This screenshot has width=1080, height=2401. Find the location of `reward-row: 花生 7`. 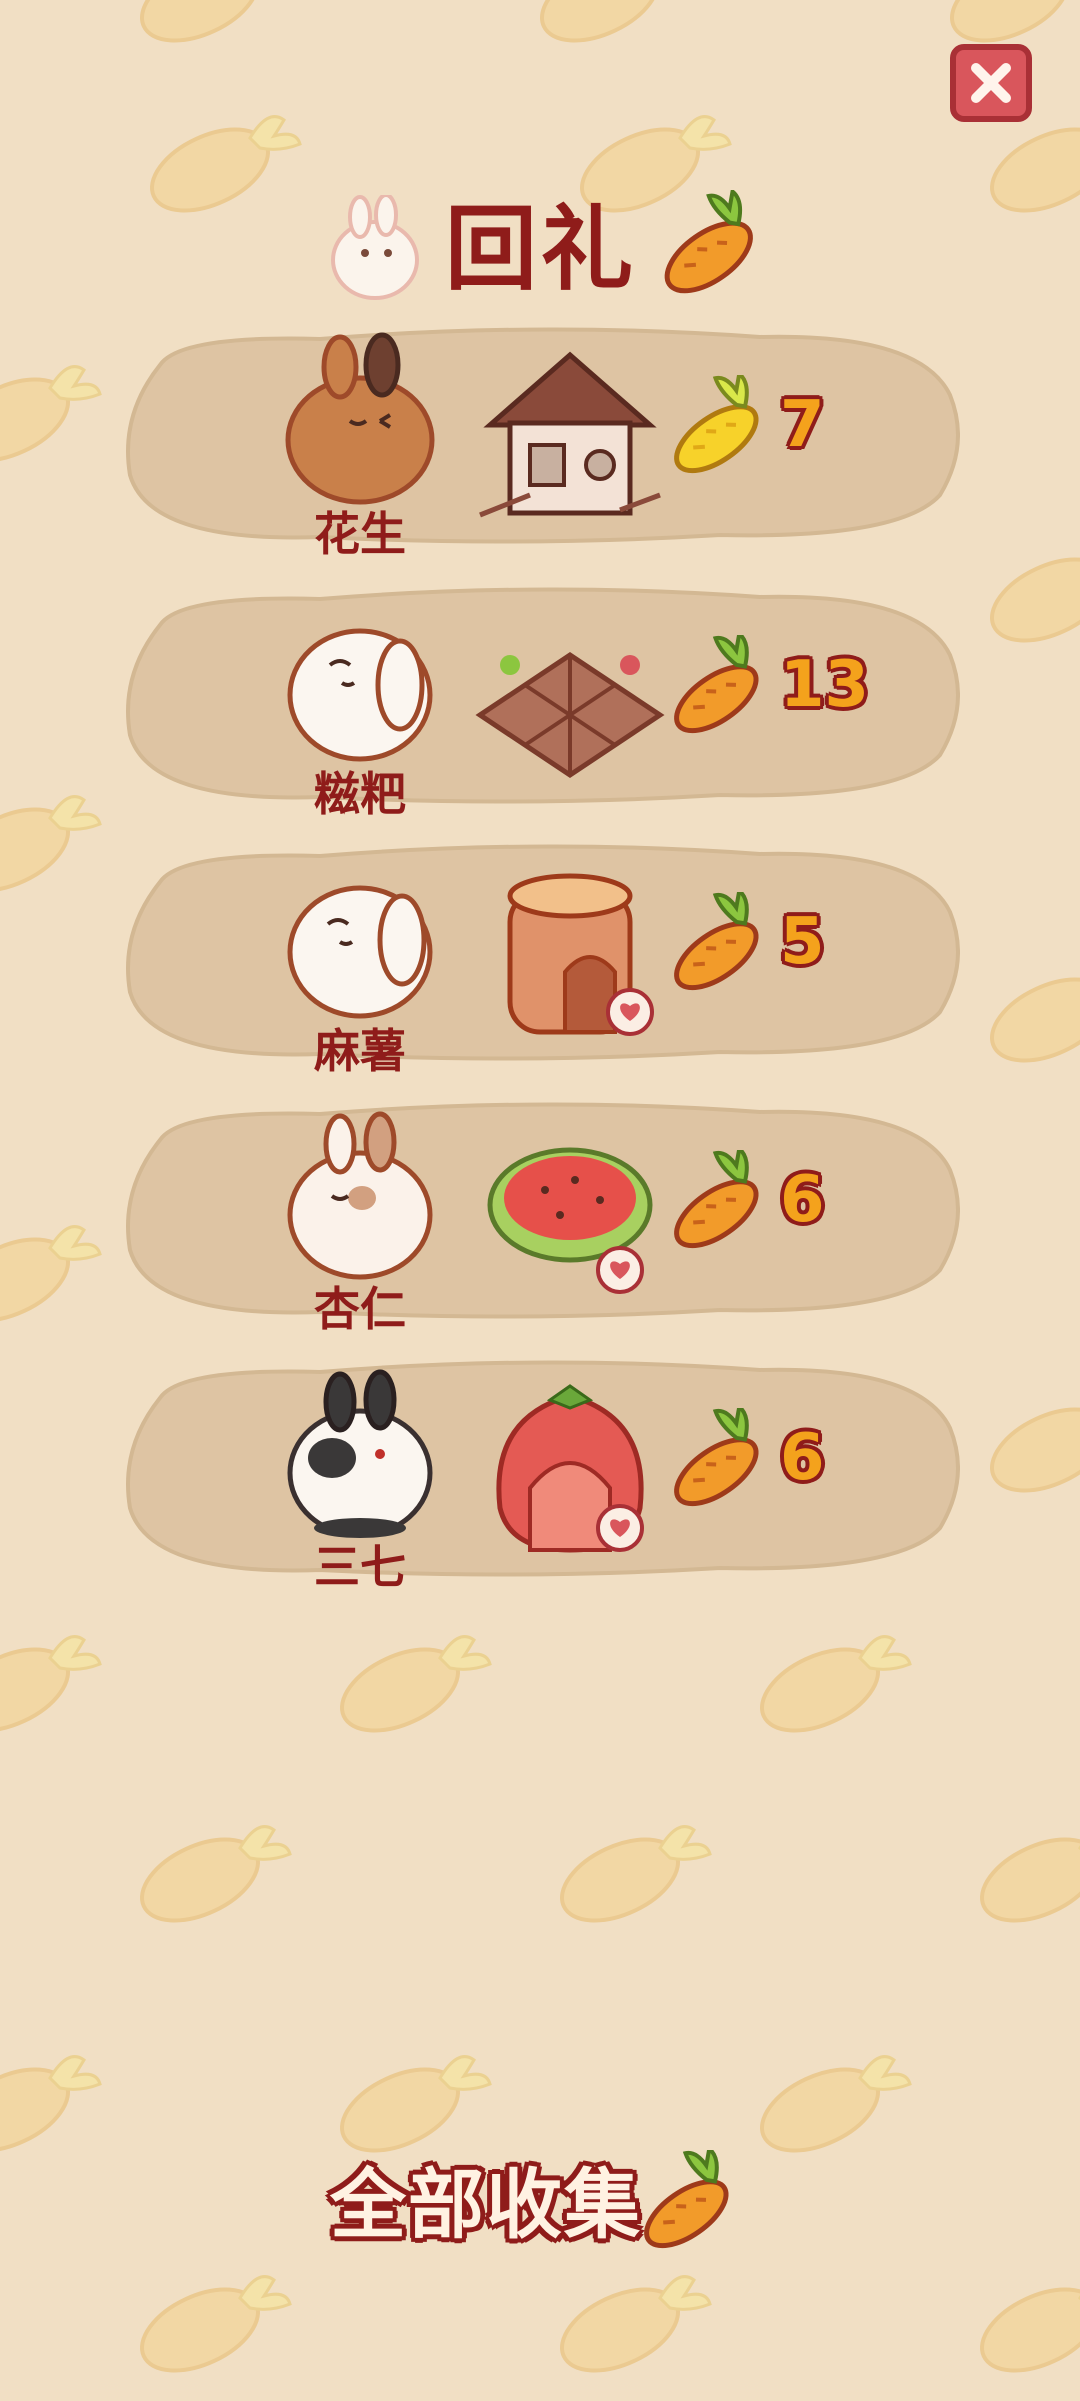

reward-row: 花生 7 is located at coordinates (540, 443).